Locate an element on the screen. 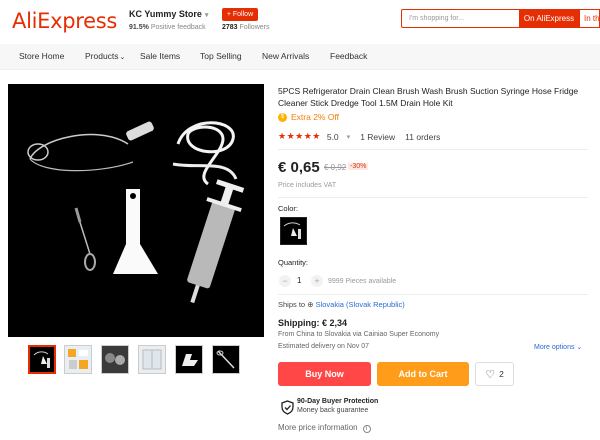 The width and height of the screenshot is (600, 440). store-name-text: KC Yummy Store is located at coordinates (165, 14).